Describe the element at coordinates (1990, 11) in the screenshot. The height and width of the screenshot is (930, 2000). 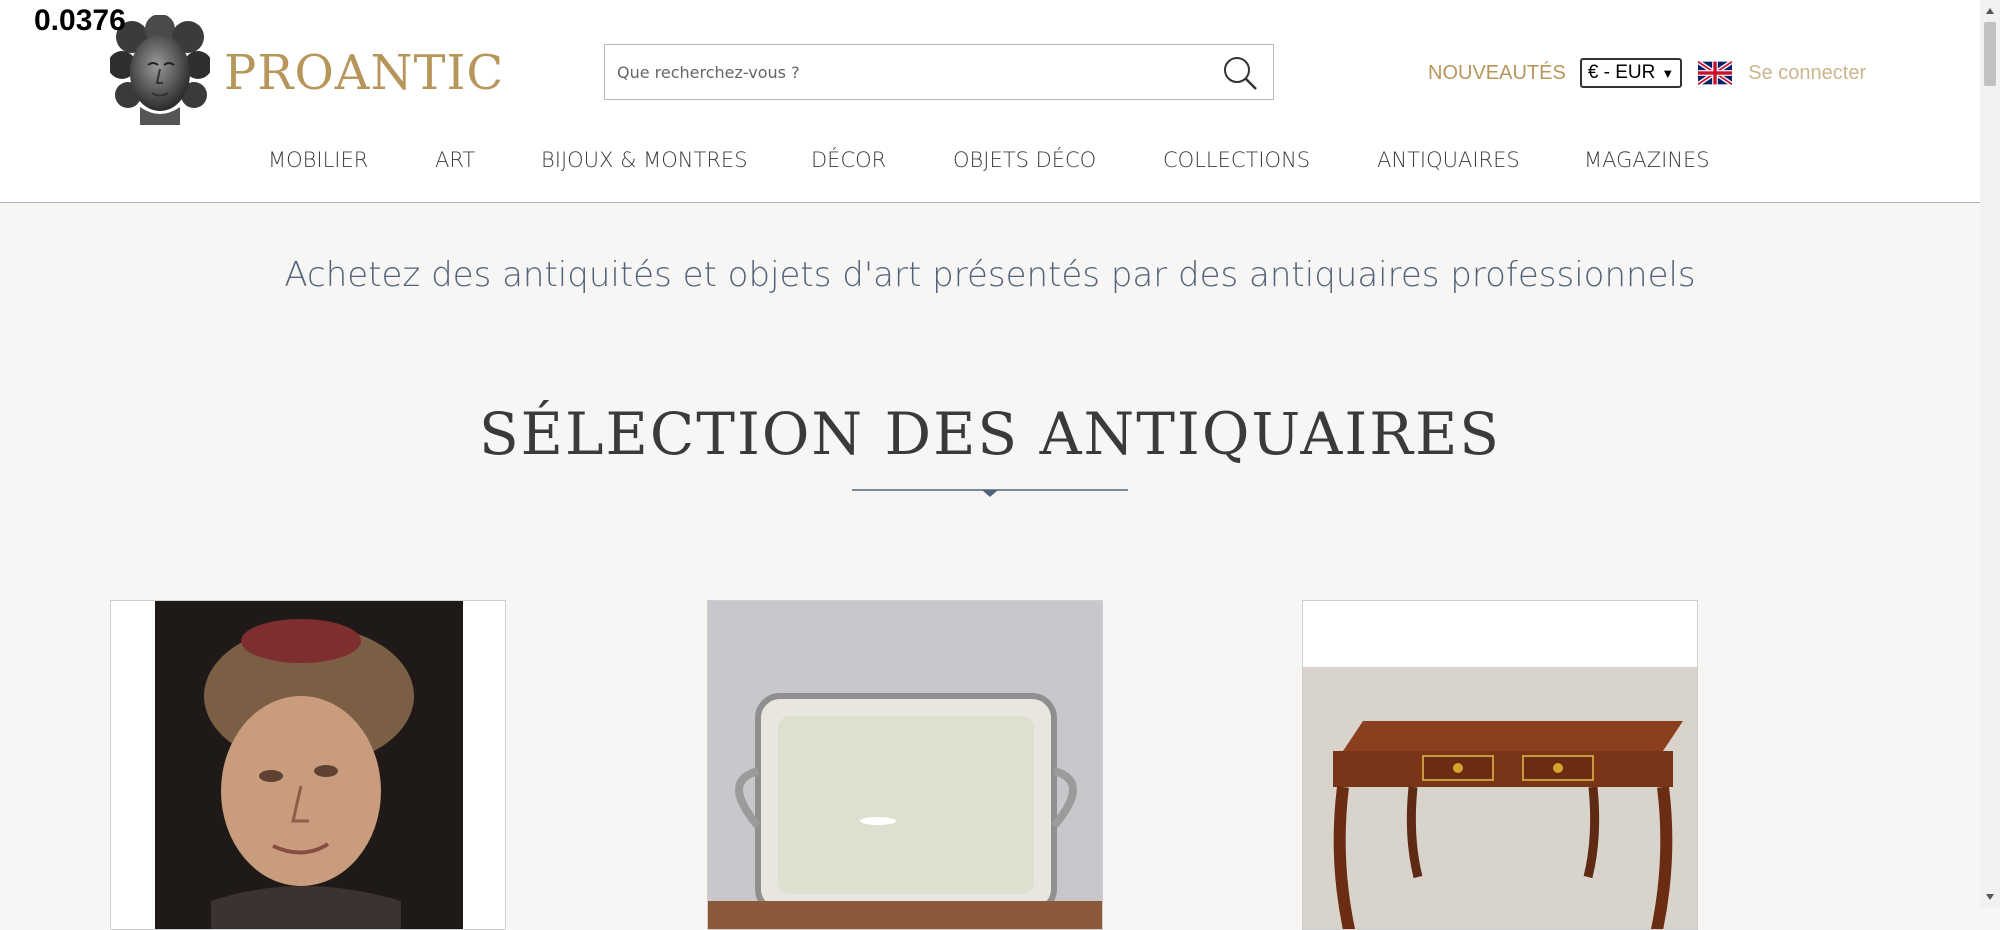
I see `scroll-up-arrow-icon` at that location.